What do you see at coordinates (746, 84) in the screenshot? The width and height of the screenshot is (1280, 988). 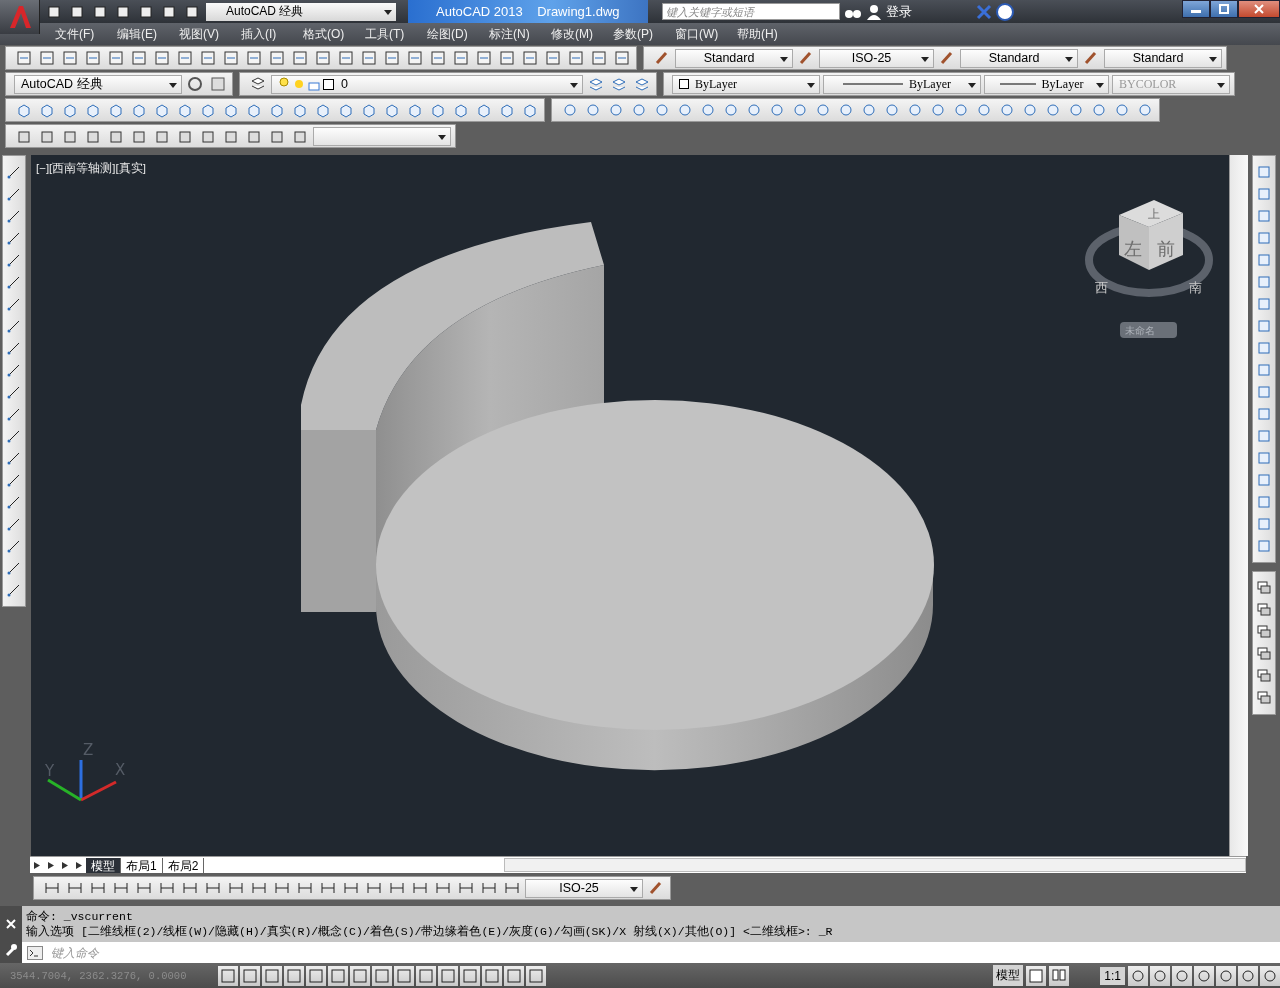 I see `color-dropdown: ByLayer` at bounding box center [746, 84].